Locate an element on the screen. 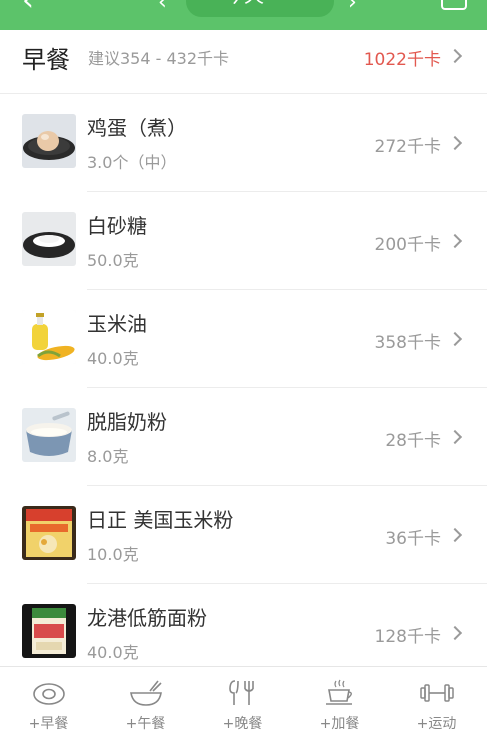 Image resolution: width=487 pixels, height=730 pixels. tab-label: +晚餐 is located at coordinates (242, 723).